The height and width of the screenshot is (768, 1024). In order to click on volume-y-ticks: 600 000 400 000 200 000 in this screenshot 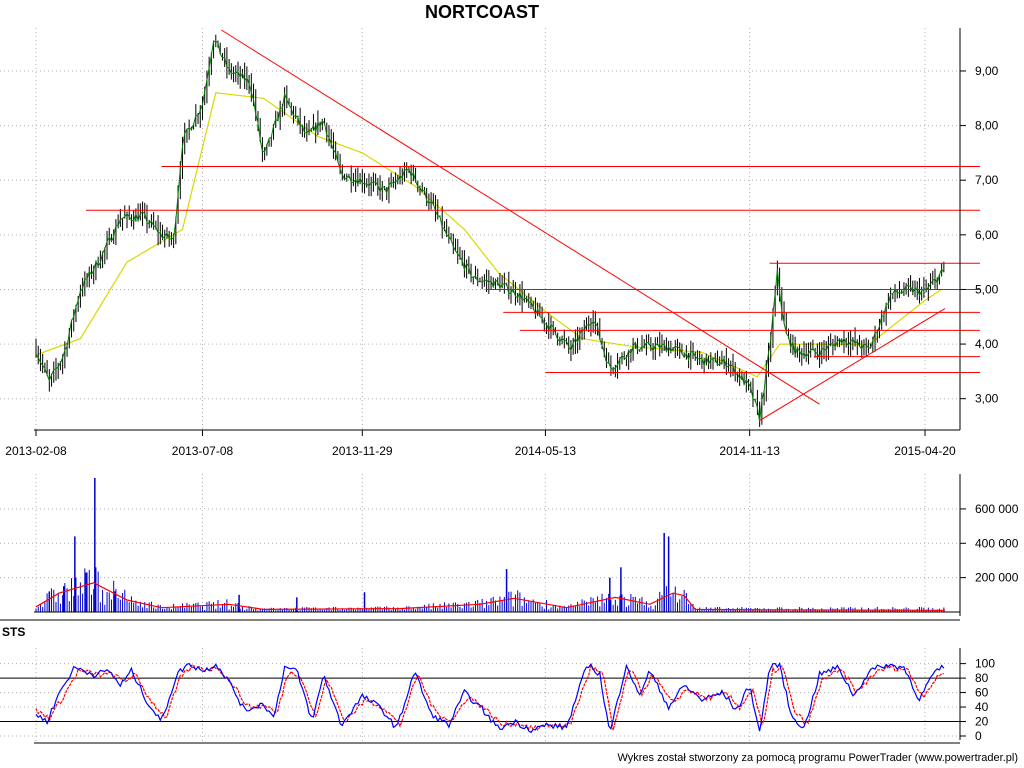, I will do `click(989, 543)`.